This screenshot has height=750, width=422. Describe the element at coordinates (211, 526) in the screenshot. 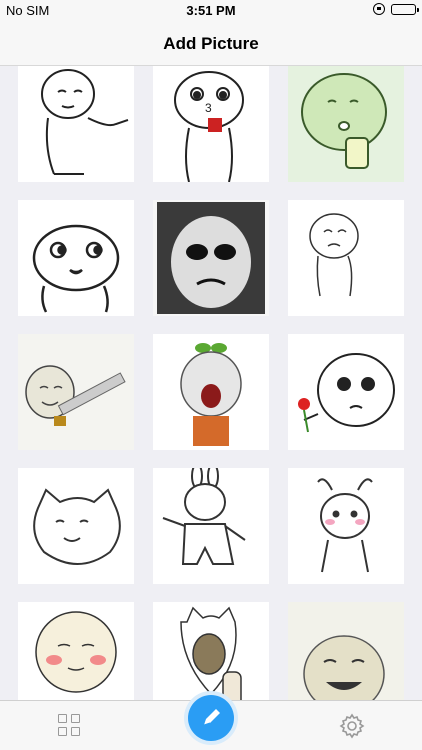

I see `sticker-bunny-pose` at that location.